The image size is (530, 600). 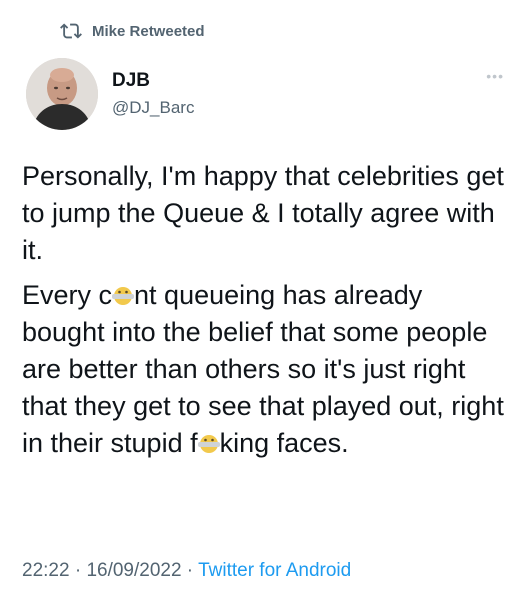 I want to click on avatar, so click(x=62, y=94).